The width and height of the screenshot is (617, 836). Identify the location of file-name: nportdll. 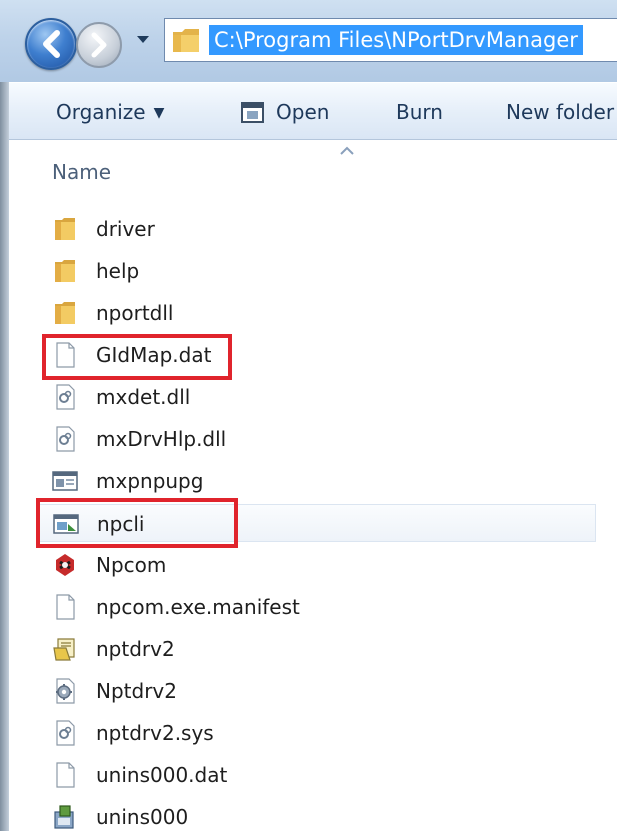
(135, 313).